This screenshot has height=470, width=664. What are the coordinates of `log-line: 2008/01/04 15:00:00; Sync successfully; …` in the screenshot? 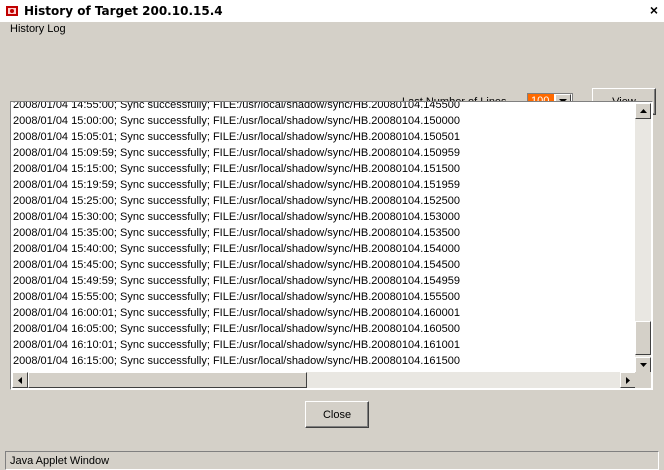 It's located at (237, 121).